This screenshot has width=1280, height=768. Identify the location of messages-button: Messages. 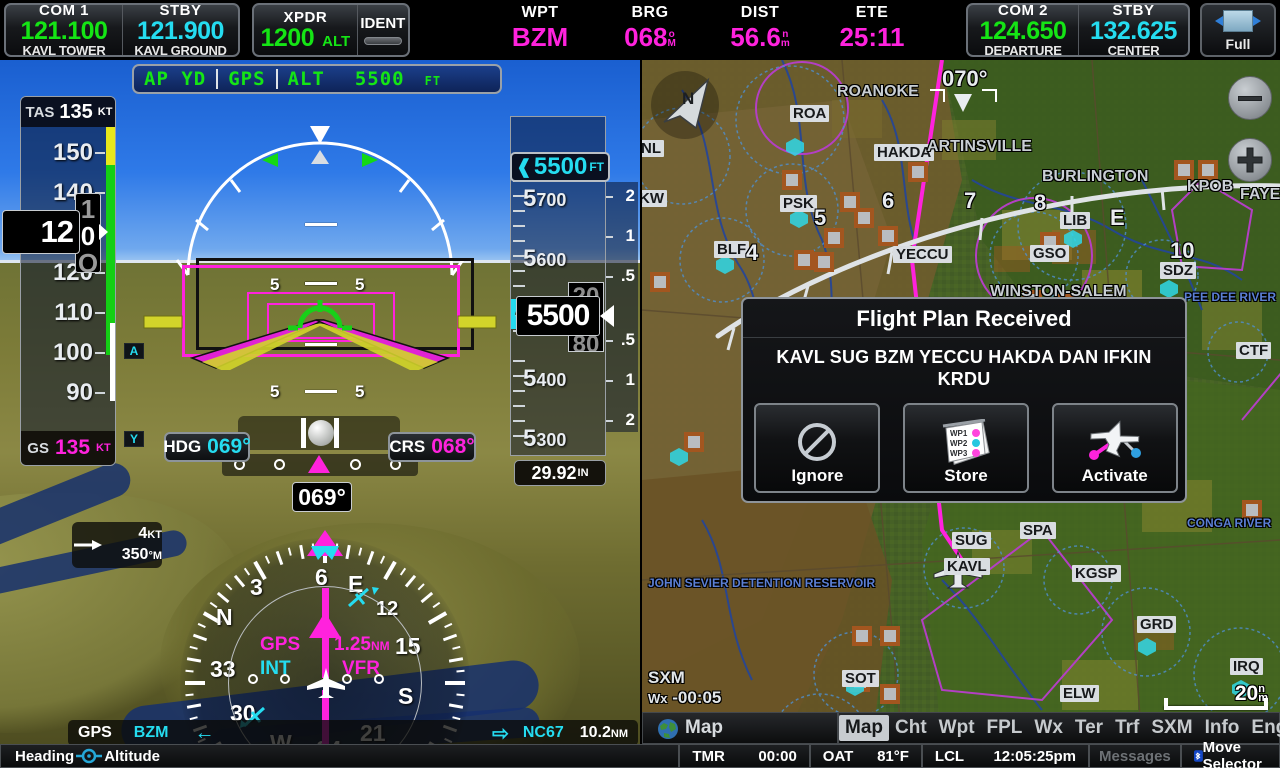
(1135, 756).